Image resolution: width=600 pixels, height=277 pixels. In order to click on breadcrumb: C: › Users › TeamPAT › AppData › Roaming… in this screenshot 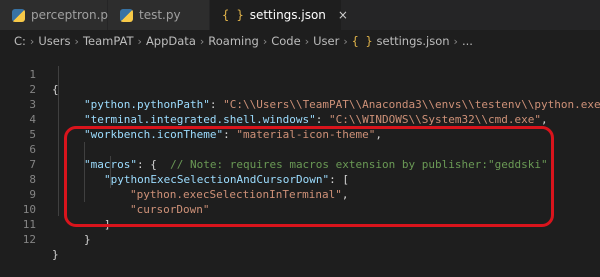, I will do `click(300, 41)`.